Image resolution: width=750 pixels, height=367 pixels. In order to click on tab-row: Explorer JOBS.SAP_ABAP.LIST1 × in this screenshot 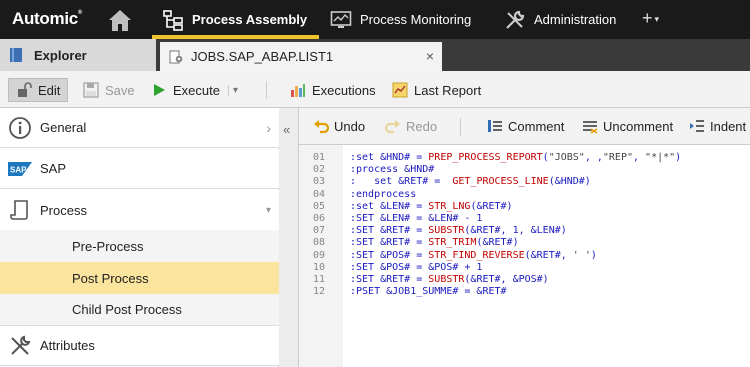, I will do `click(375, 55)`.